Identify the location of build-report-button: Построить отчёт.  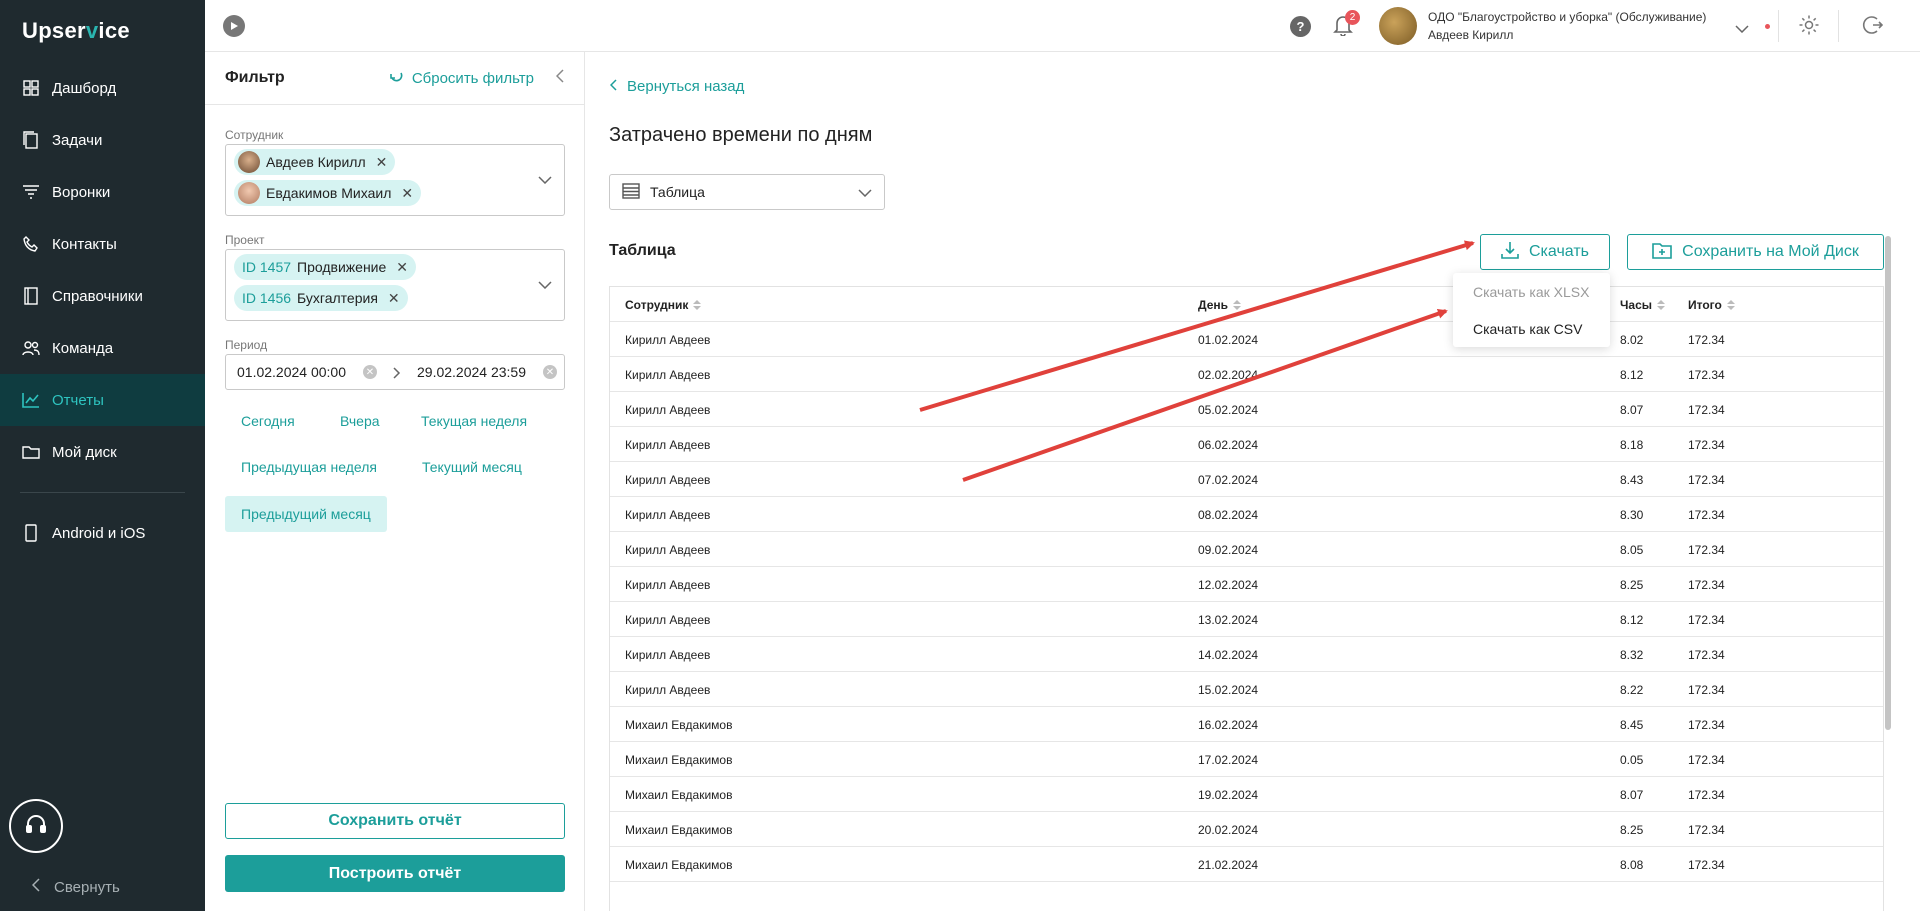
(395, 873).